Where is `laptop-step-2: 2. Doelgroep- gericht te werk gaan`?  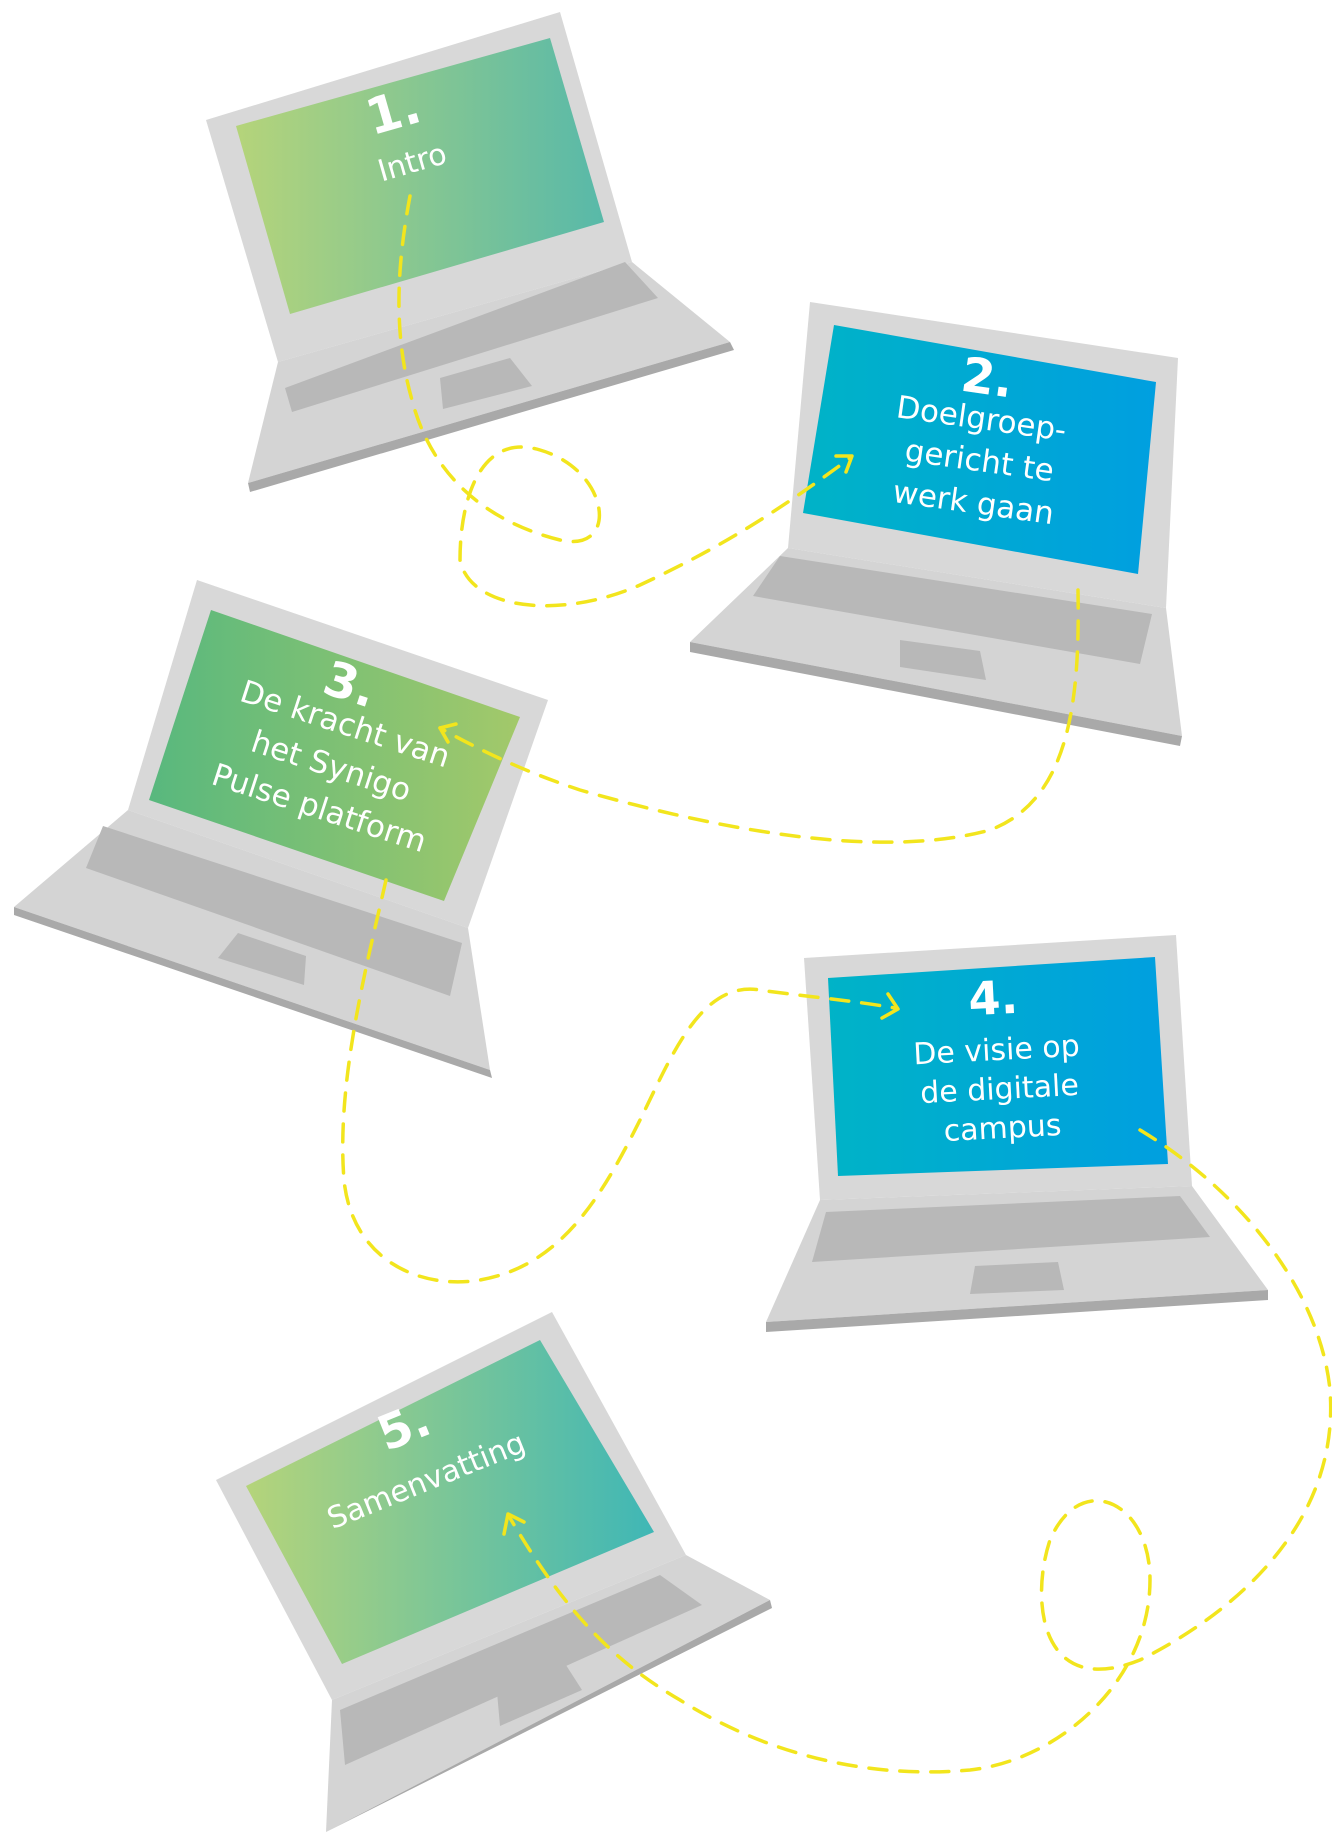 laptop-step-2: 2. Doelgroep- gericht te werk gaan is located at coordinates (936, 524).